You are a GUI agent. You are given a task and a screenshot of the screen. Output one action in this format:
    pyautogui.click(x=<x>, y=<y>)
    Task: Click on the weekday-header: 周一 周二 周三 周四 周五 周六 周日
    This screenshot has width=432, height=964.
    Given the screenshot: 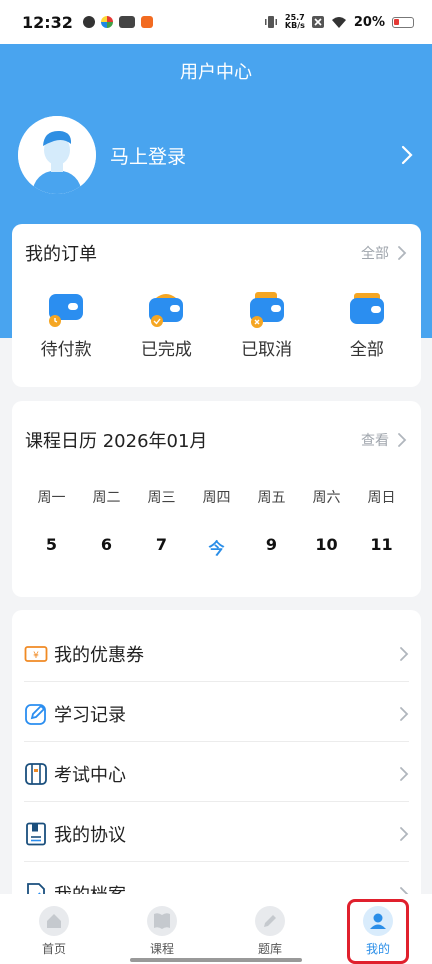 What is the action you would take?
    pyautogui.click(x=216, y=497)
    